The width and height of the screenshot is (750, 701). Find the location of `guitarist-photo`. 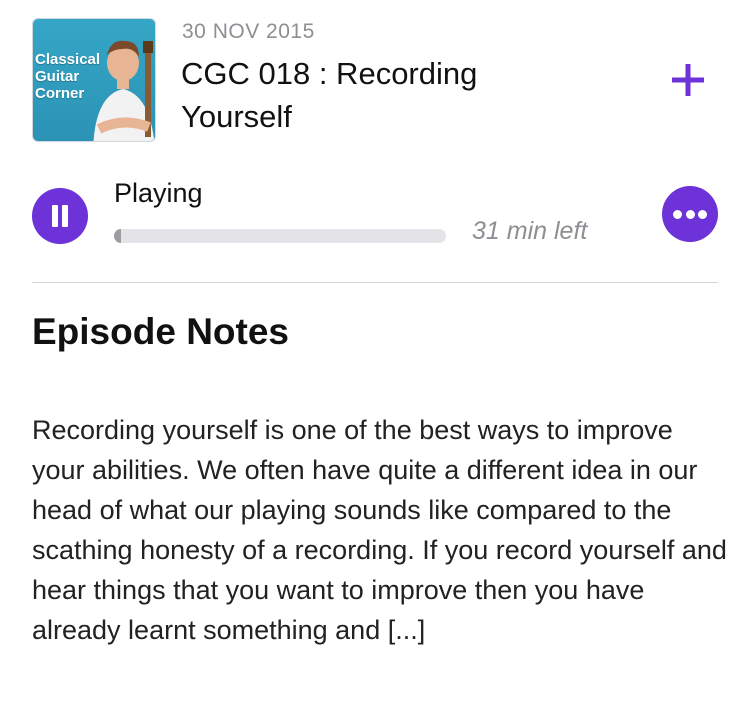

guitarist-photo is located at coordinates (124, 90).